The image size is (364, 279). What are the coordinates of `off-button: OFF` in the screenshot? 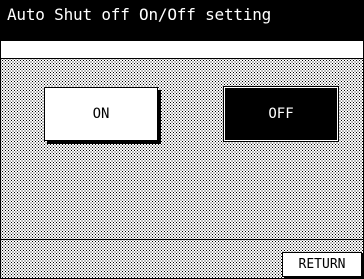 It's located at (281, 114).